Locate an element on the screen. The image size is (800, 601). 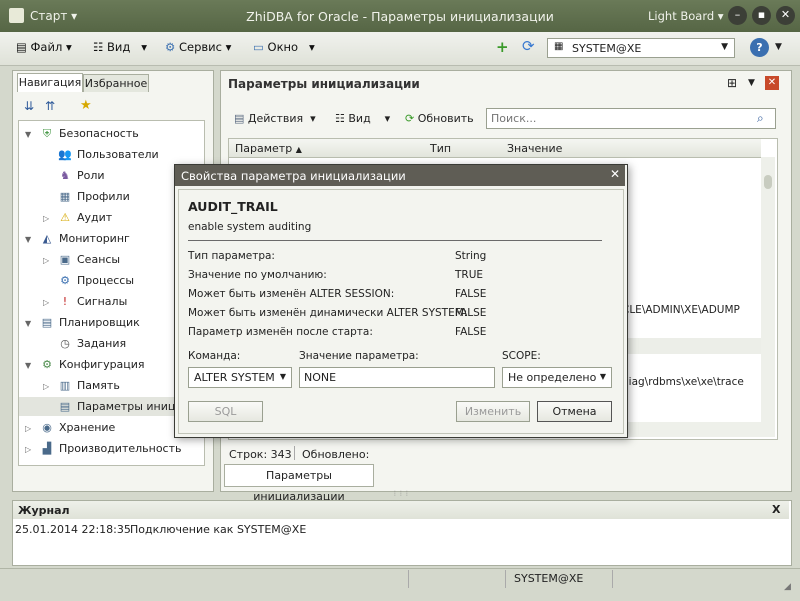
help-icon: ? is located at coordinates (759, 47).